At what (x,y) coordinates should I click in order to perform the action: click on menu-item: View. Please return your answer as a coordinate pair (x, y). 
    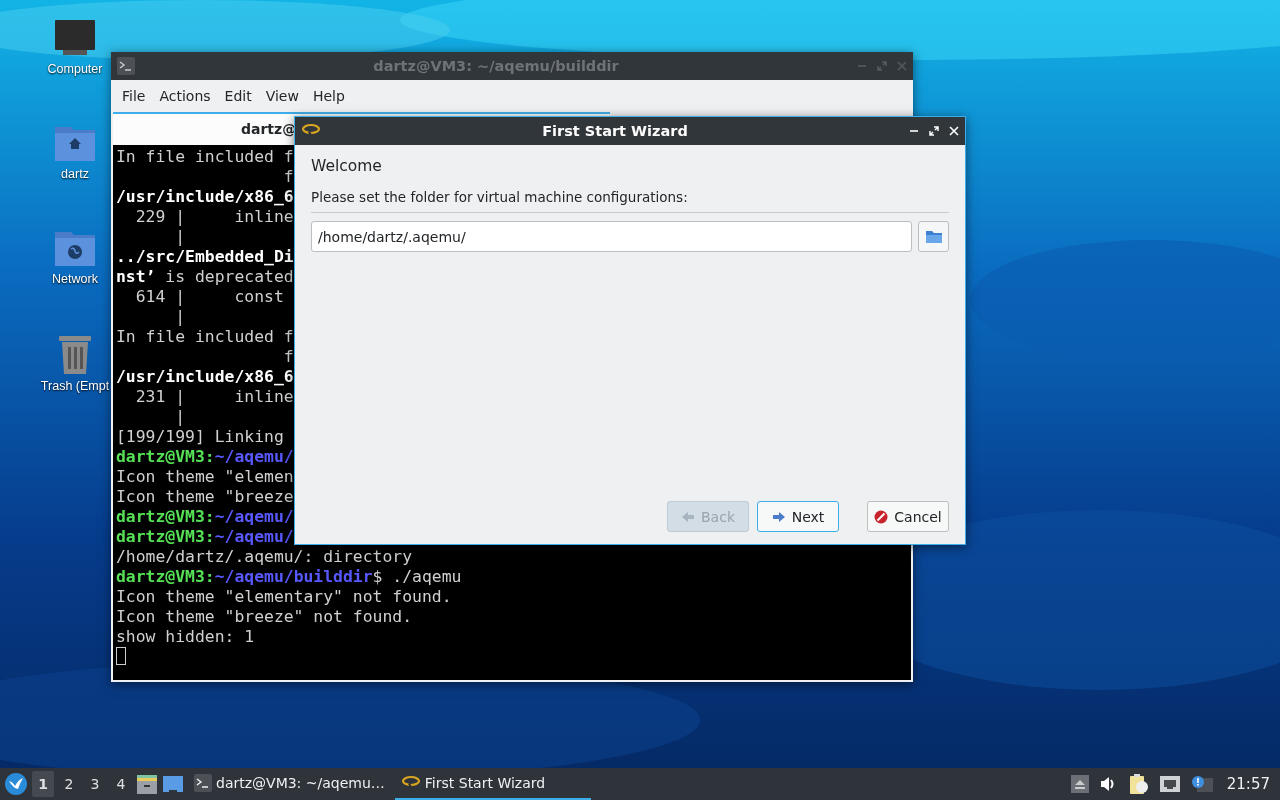
    Looking at the image, I should click on (282, 96).